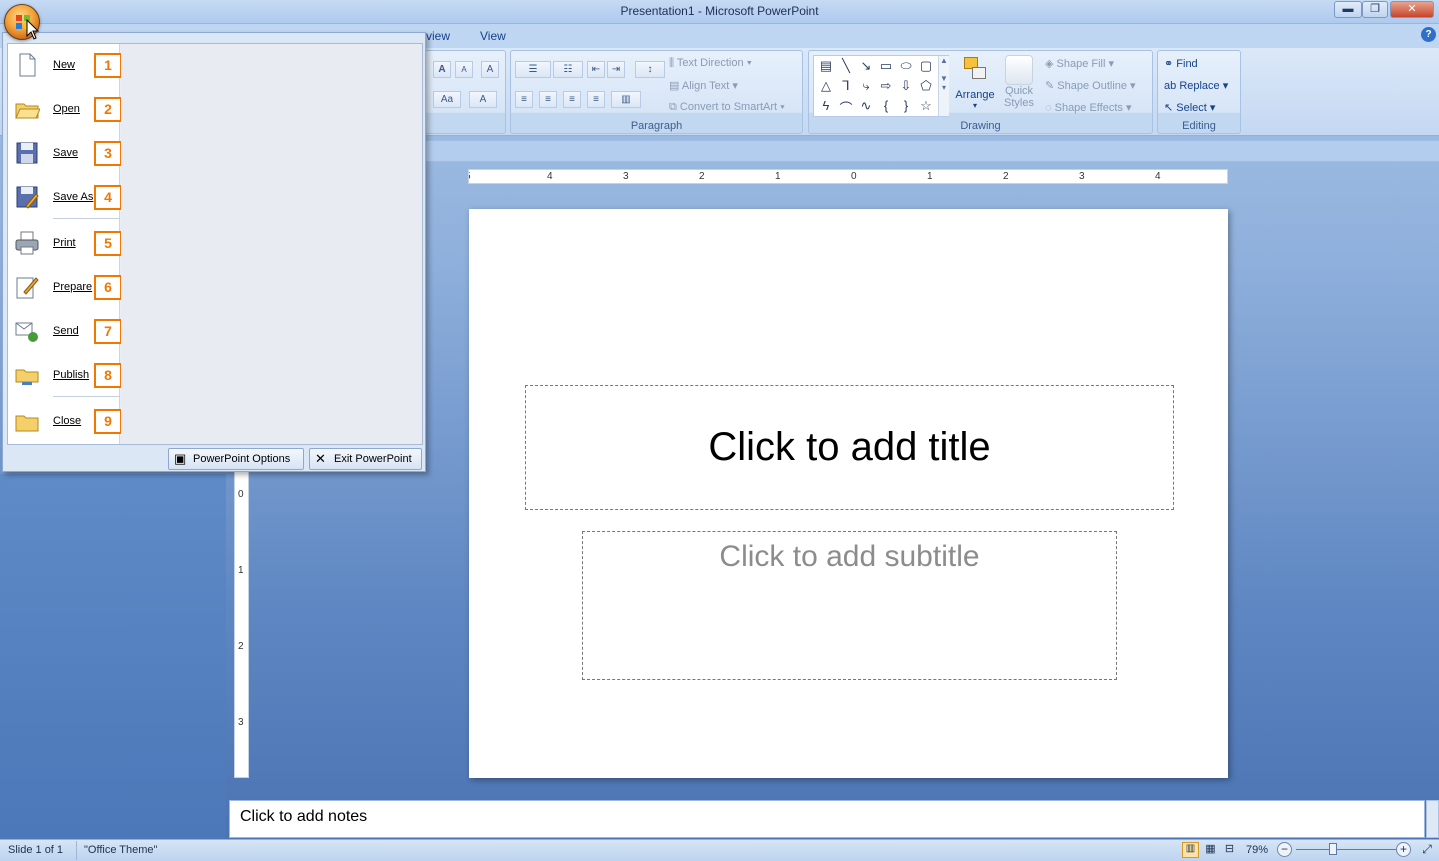  What do you see at coordinates (626, 99) in the screenshot?
I see `columns-icon: ▥` at bounding box center [626, 99].